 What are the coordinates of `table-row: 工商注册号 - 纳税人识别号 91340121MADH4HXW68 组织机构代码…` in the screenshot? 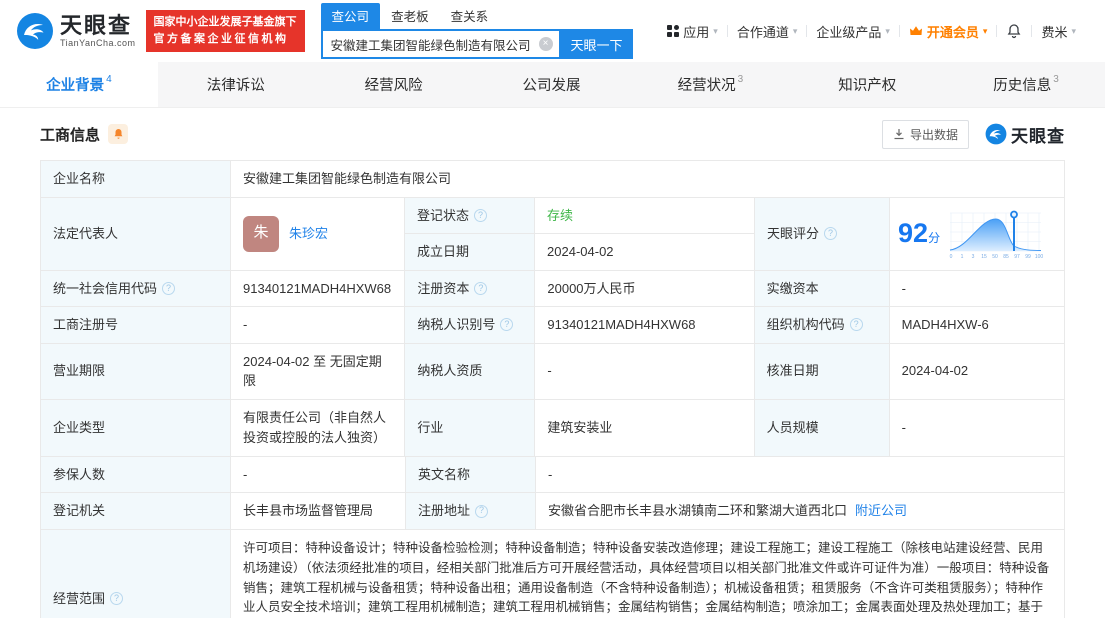 It's located at (552, 325).